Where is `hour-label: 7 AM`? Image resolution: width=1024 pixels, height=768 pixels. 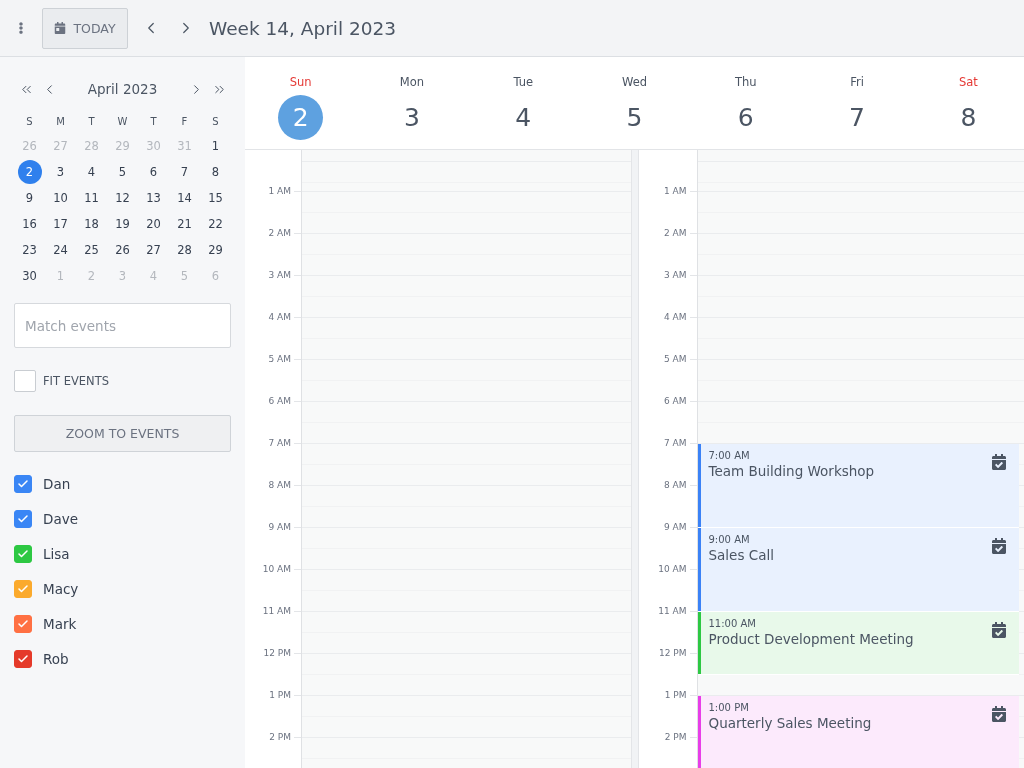
hour-label: 7 AM is located at coordinates (279, 443).